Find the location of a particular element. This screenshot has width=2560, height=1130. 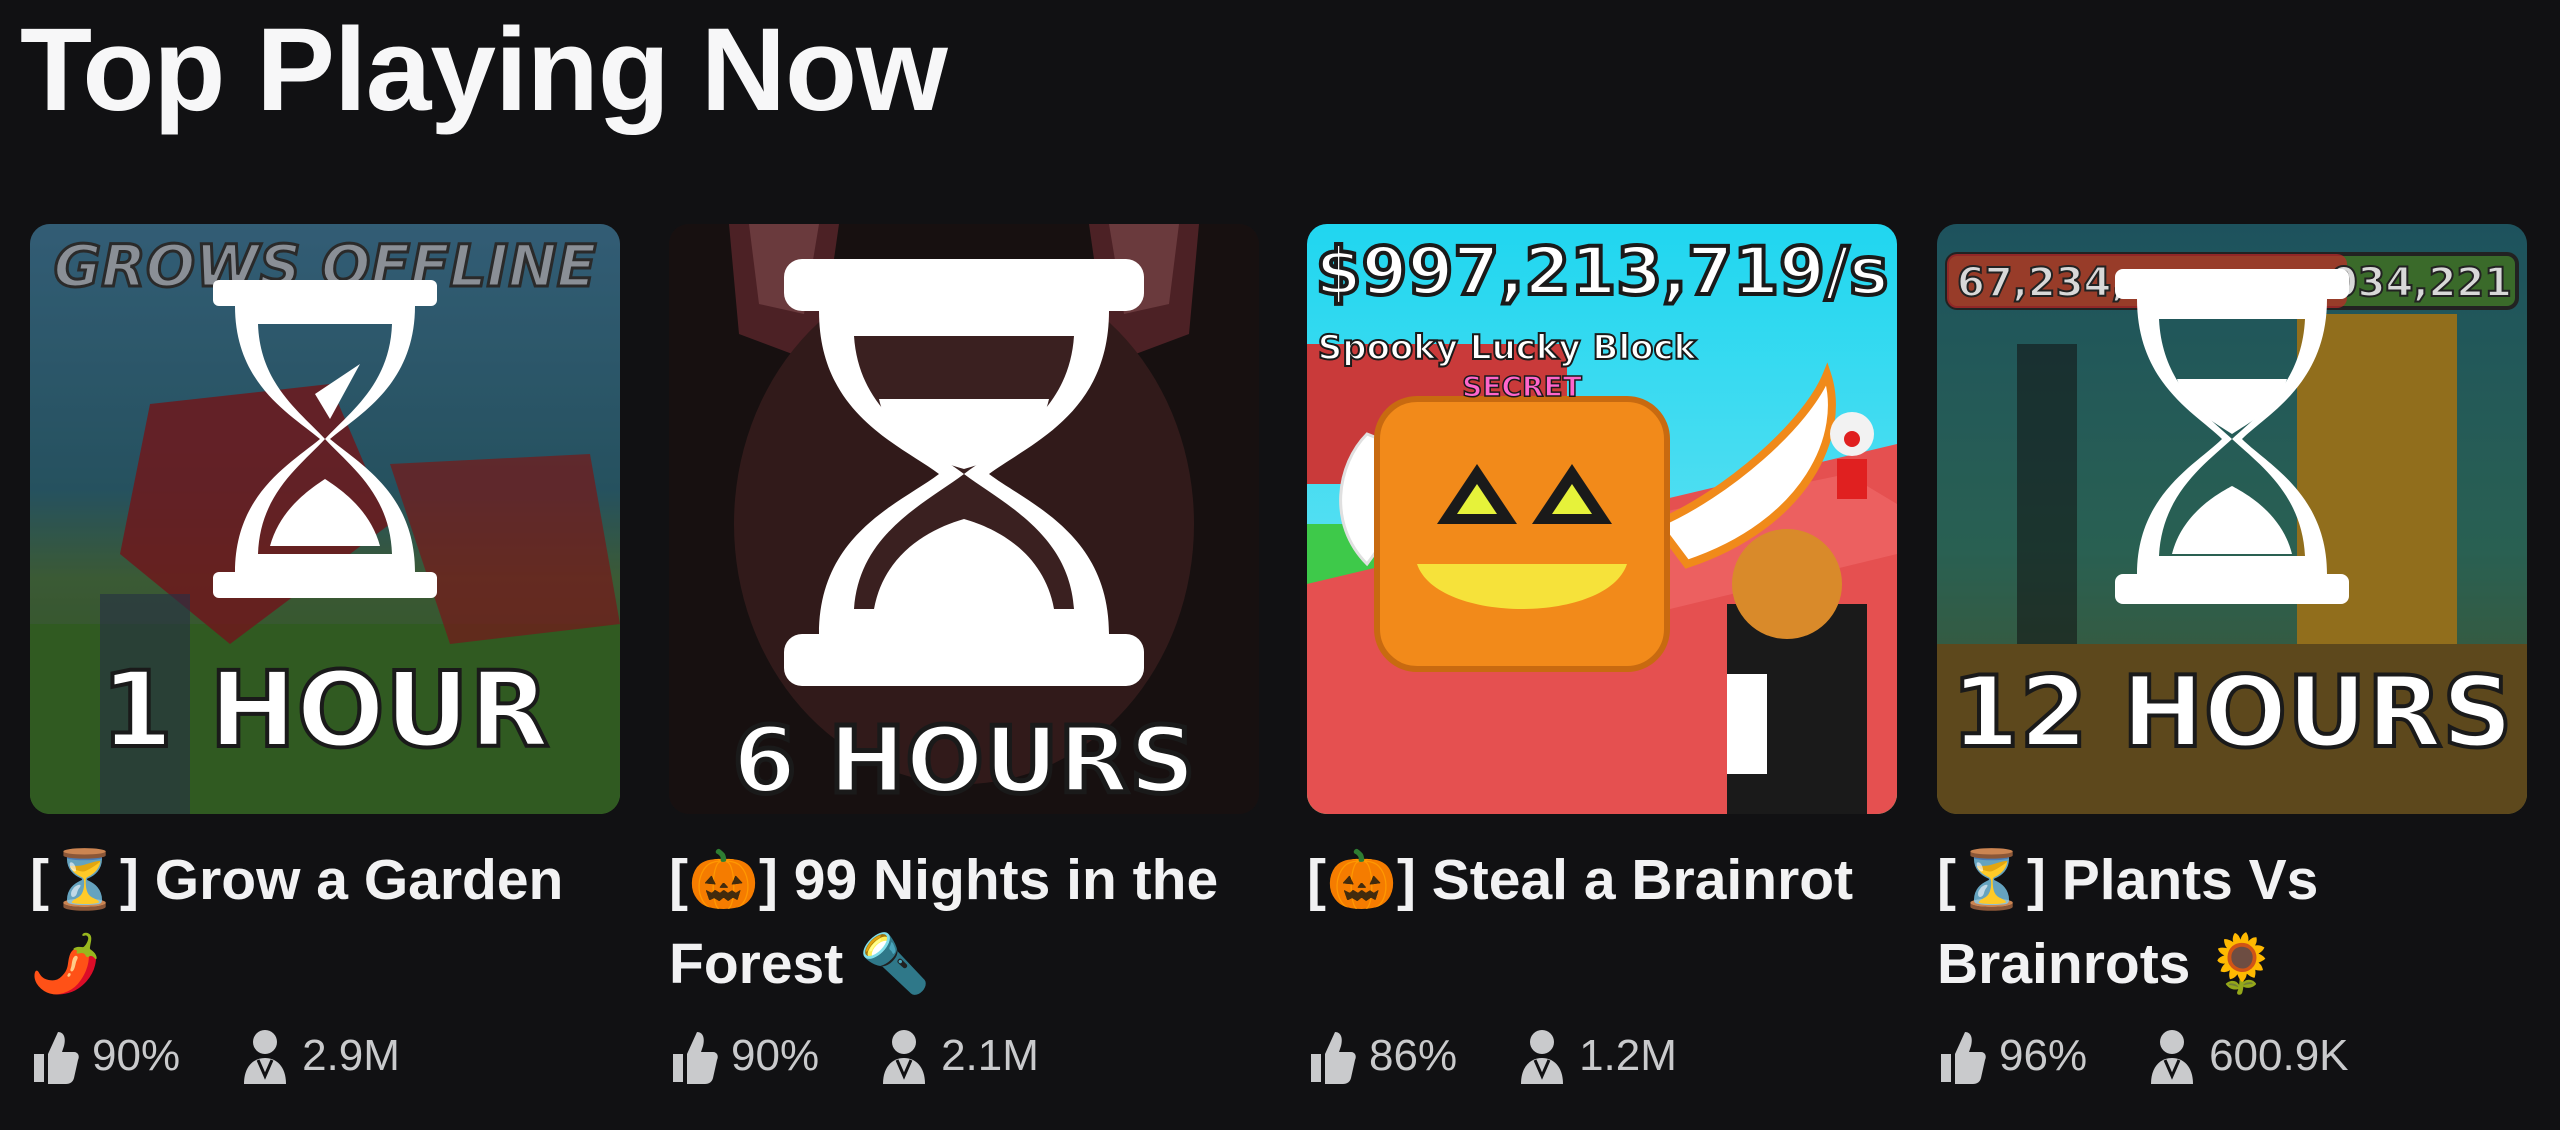

game-thumbnail: $997,213,719/s Spooky Lucky Block SECRET is located at coordinates (1602, 519).